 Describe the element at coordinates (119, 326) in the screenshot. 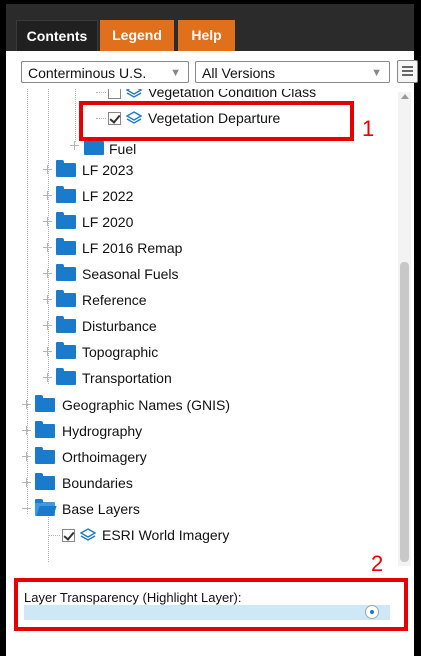

I see `tree-item-label: Disturbance` at that location.